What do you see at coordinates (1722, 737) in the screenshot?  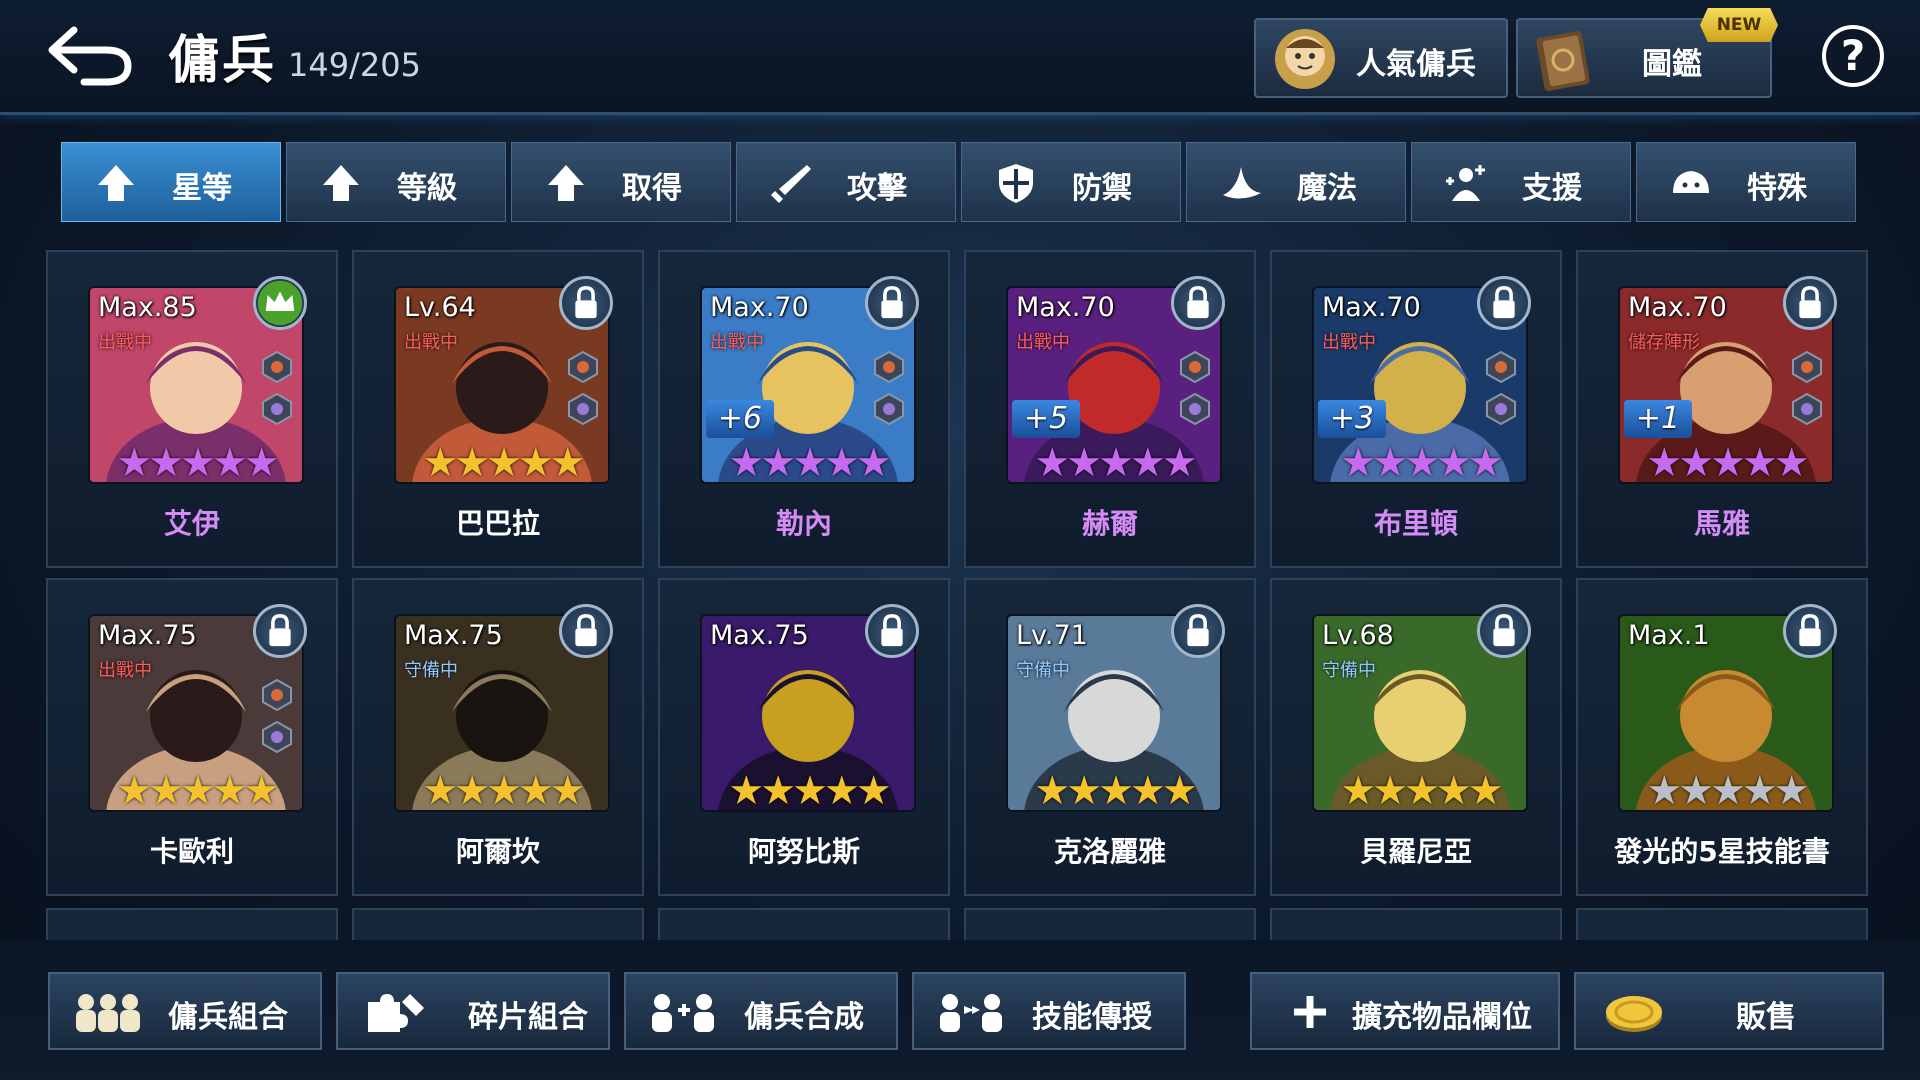 I see `mercenary-card: Max.1 ★★★★★ 發光的5星技能書` at bounding box center [1722, 737].